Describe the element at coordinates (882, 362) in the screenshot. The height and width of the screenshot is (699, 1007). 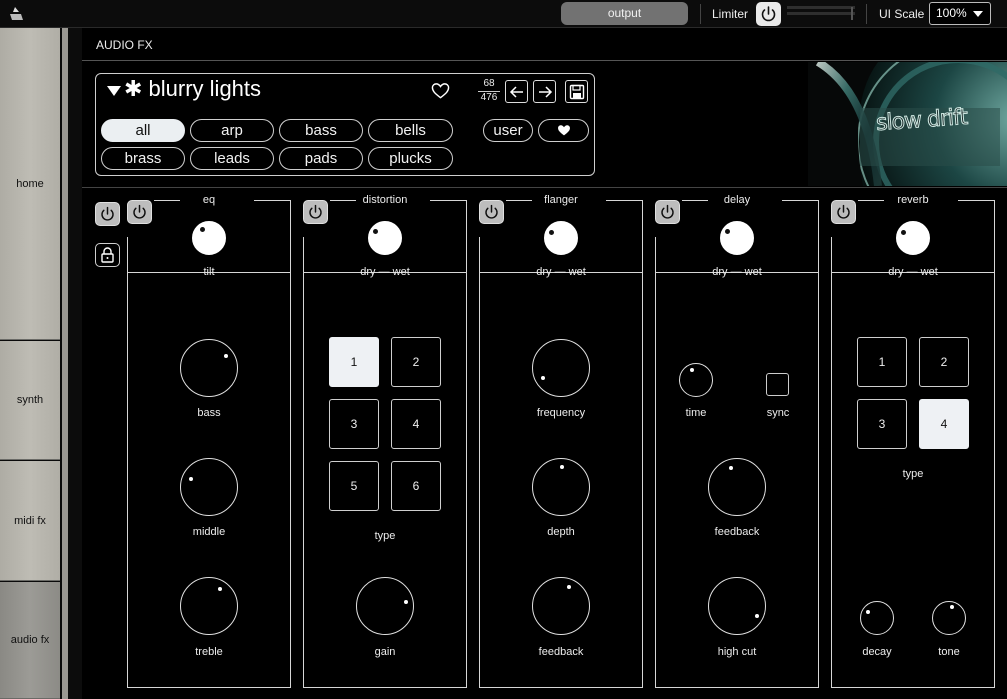
I see `reverb-type-1-button: 1` at that location.